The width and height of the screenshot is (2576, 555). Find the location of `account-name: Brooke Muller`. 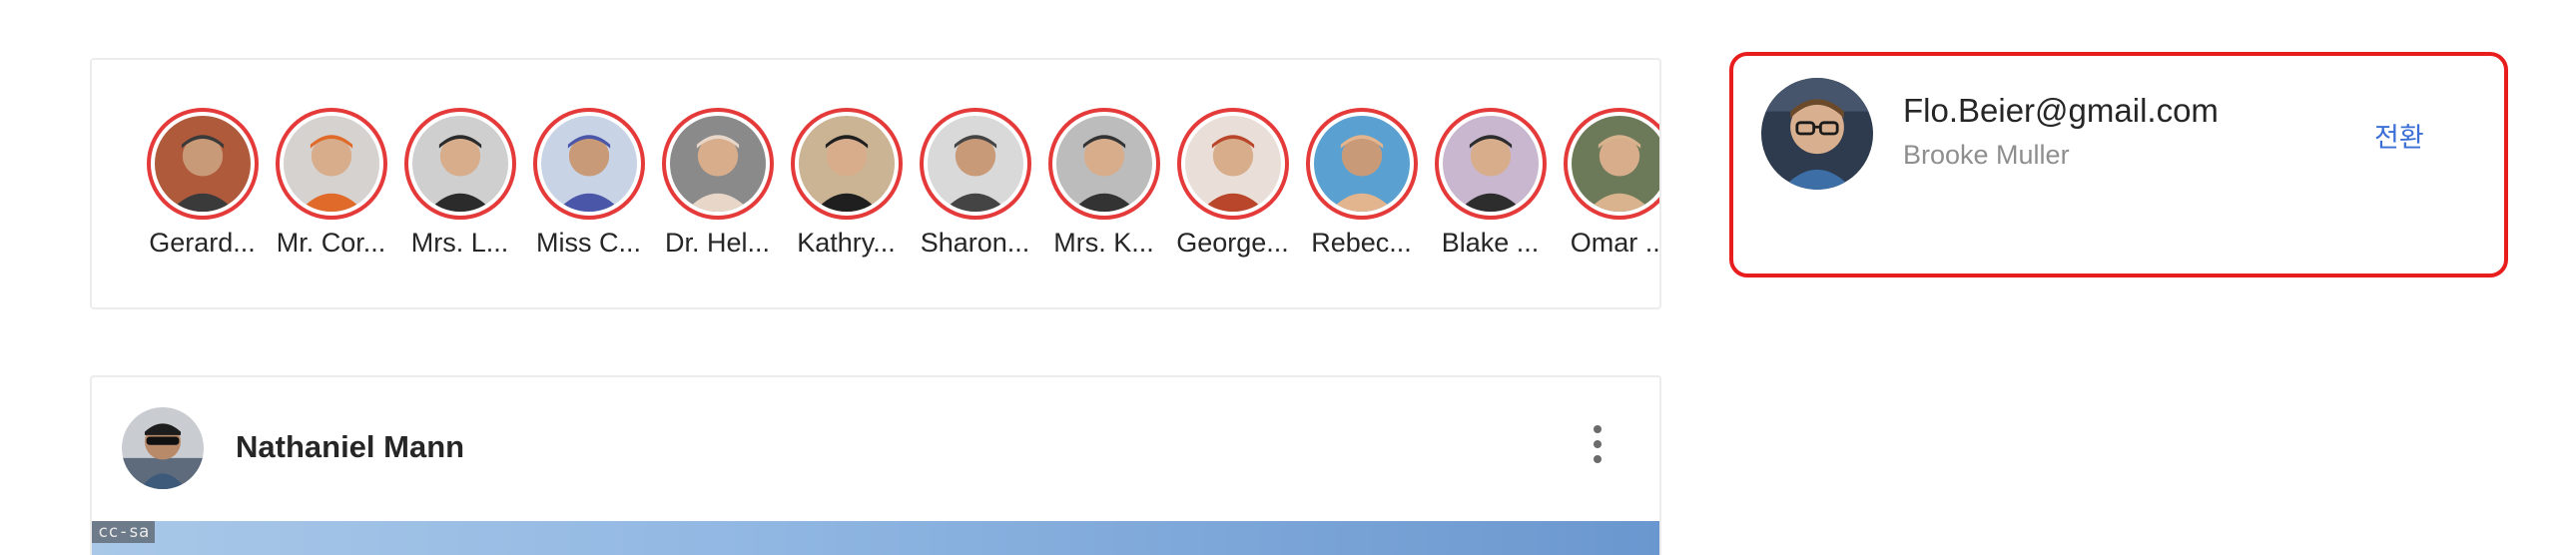

account-name: Brooke Muller is located at coordinates (1986, 155).